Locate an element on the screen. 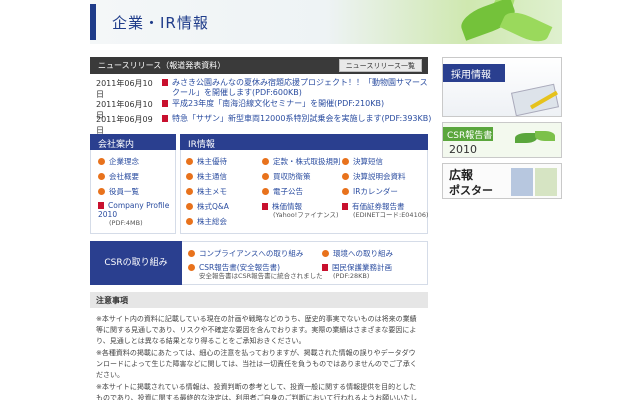 The height and width of the screenshot is (400, 640). csr-link-compliance: コンプライアンスへの取り組み is located at coordinates (245, 253).